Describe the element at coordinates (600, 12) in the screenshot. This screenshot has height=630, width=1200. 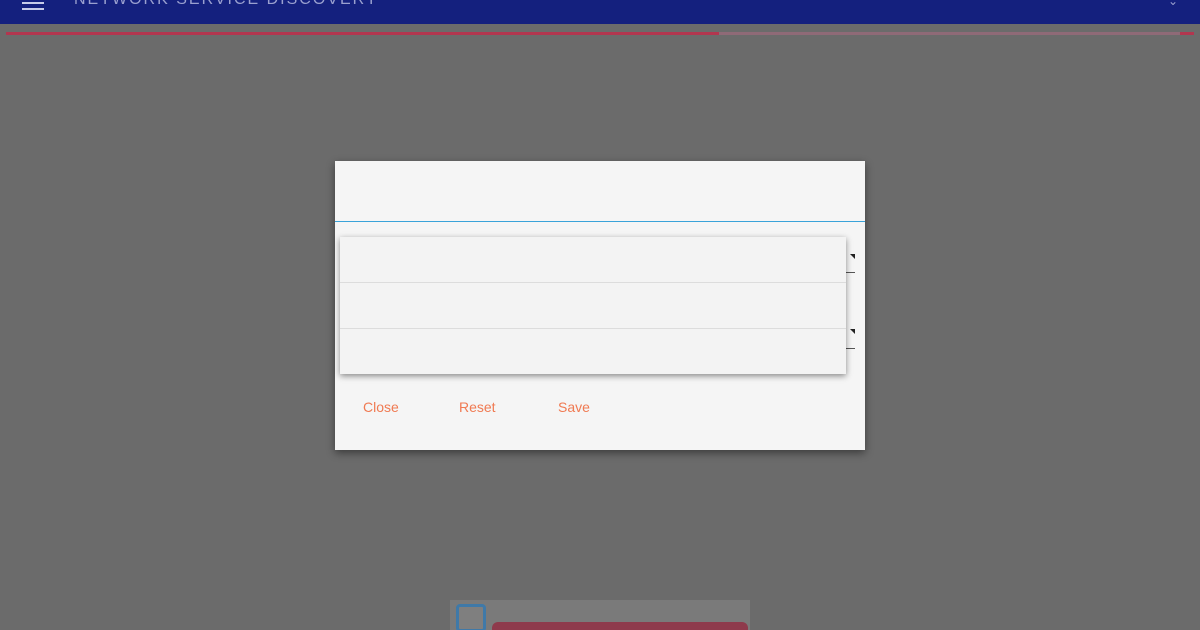
I see `app-bar: NETWORK SERVICE DISCOVERY ⌄` at that location.